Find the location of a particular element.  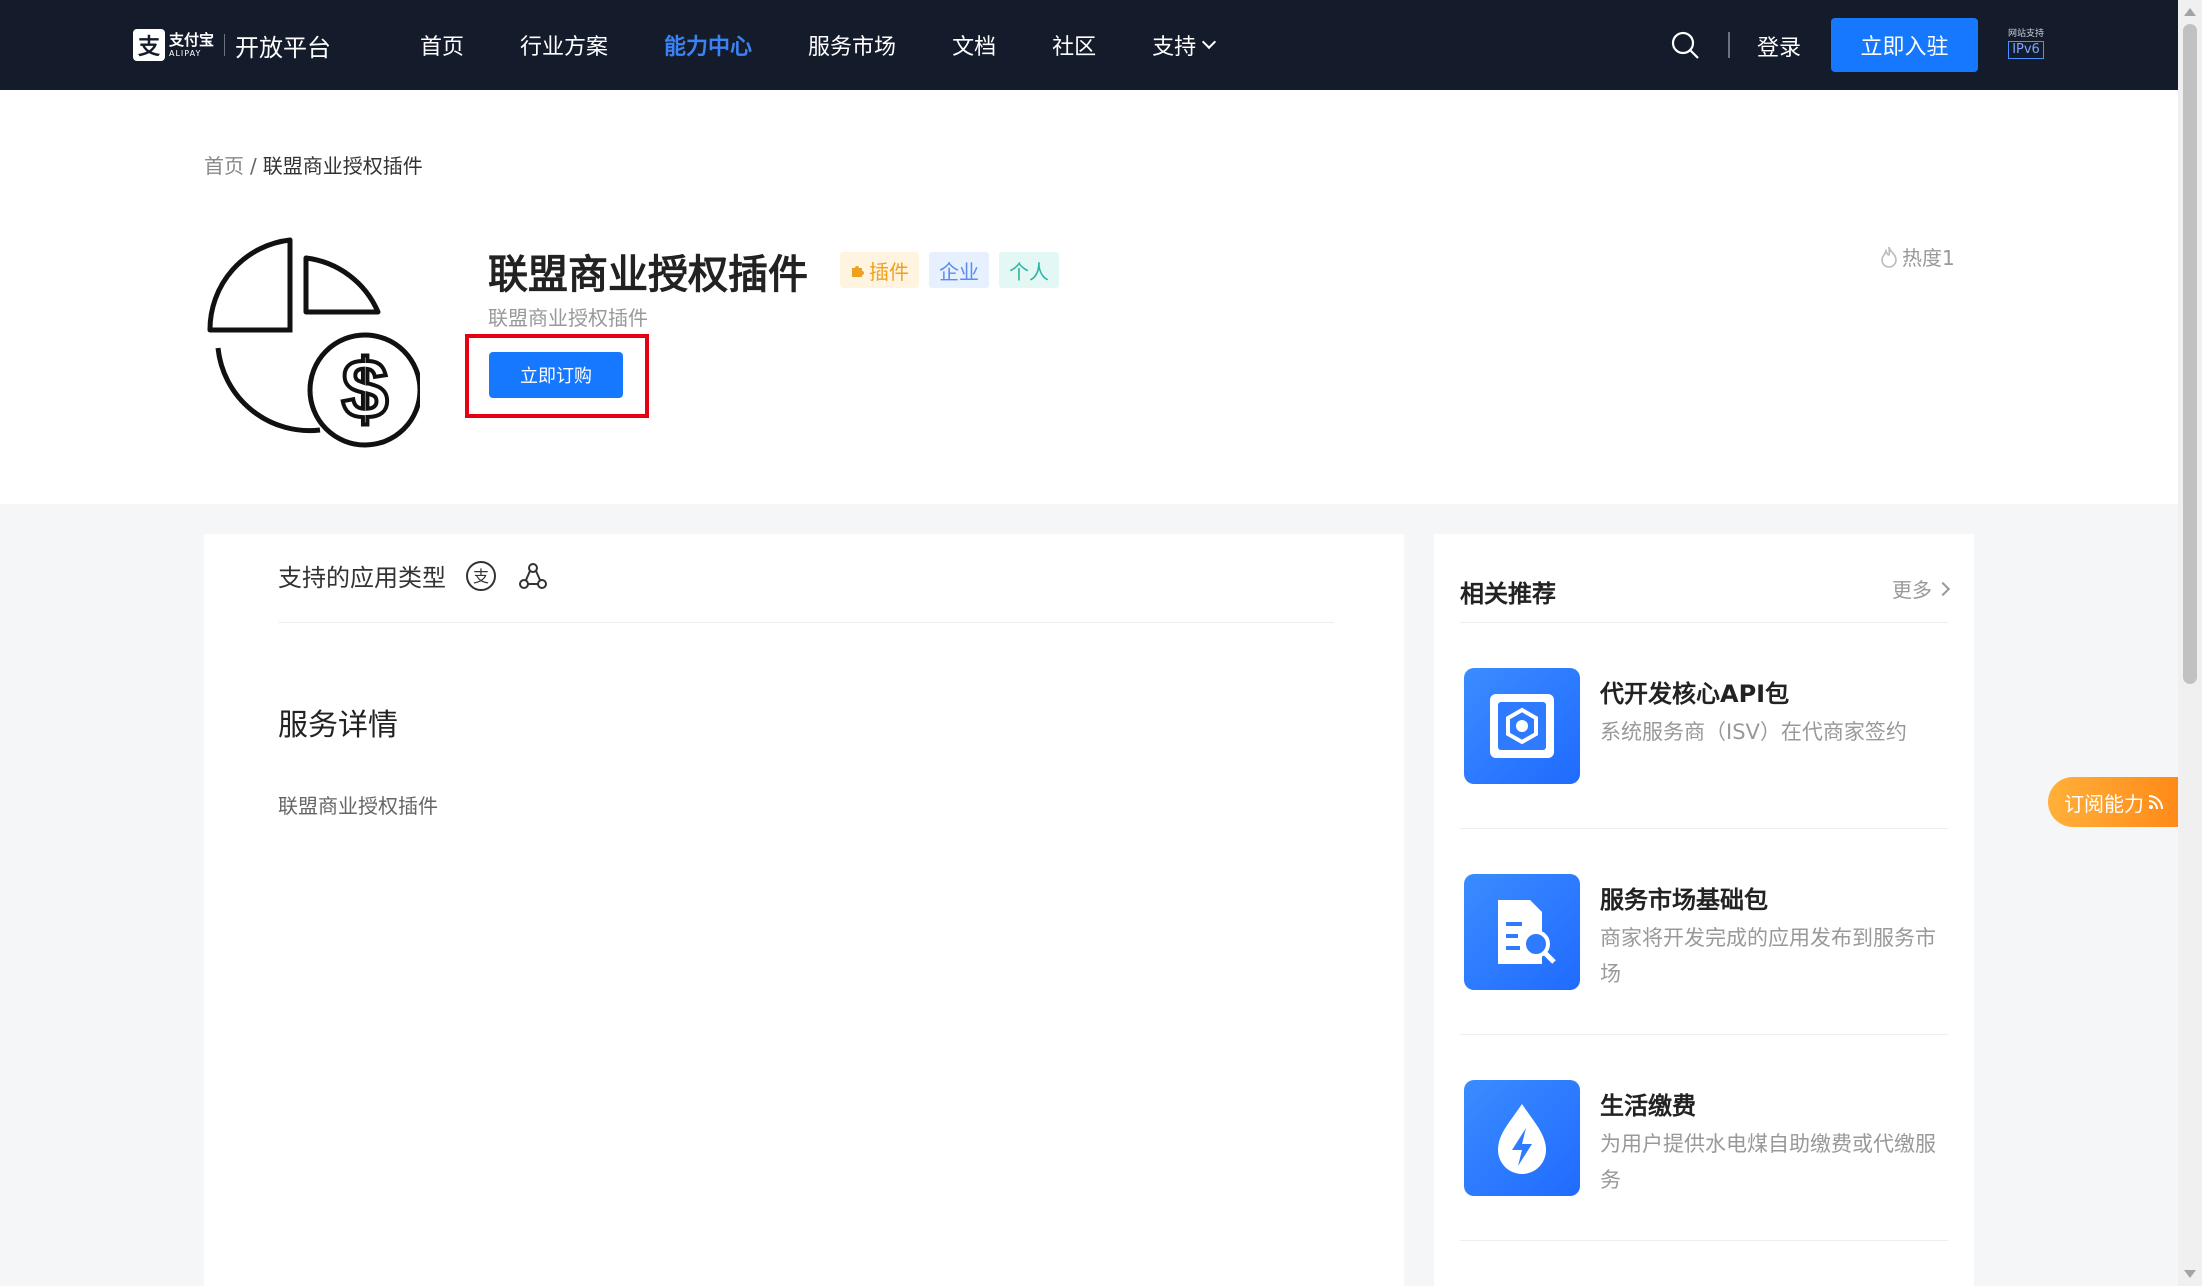

main-nav: 首页 行业方案 能力中心 服务市场 文档 社区 支持 is located at coordinates (845, 45).